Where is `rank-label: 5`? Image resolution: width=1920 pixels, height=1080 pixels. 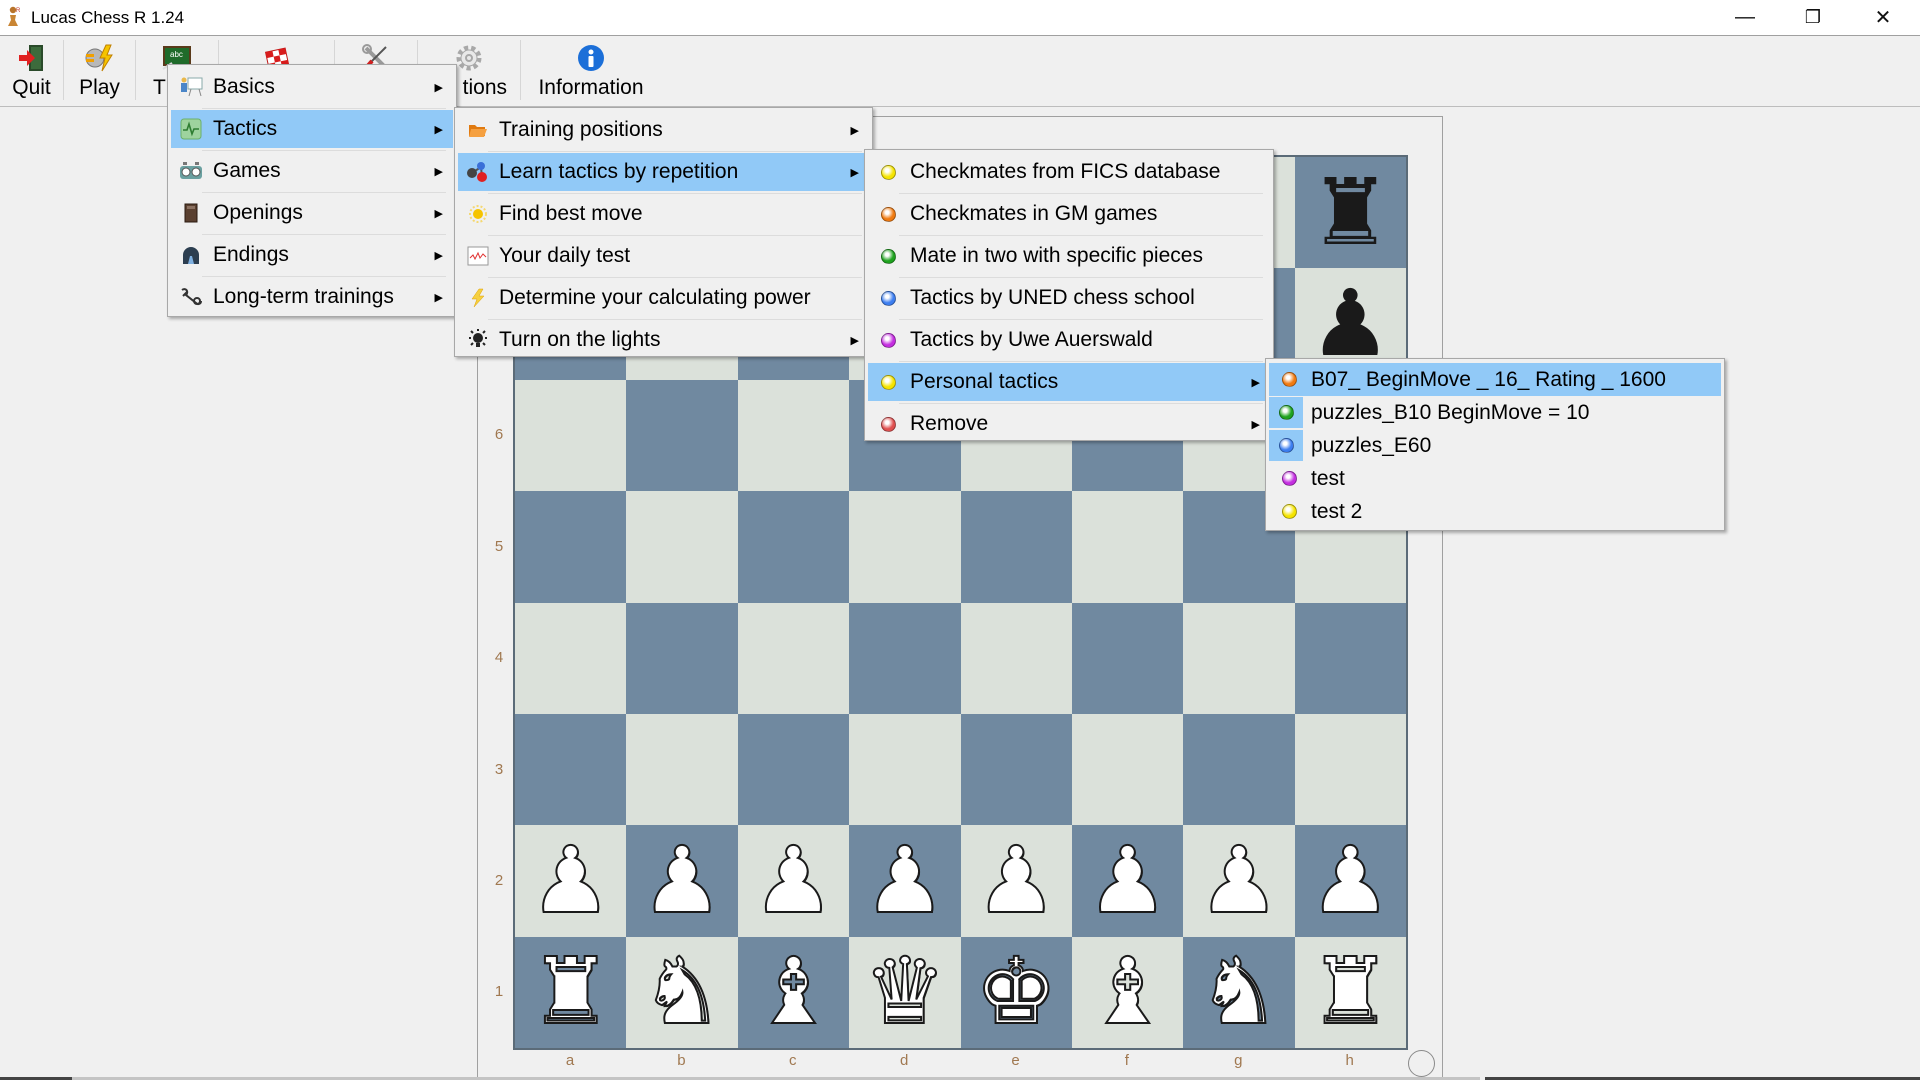 rank-label: 5 is located at coordinates (499, 546).